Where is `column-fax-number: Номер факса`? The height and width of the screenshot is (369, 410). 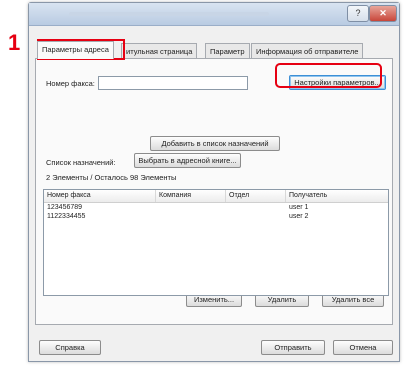 column-fax-number: Номер факса is located at coordinates (100, 196).